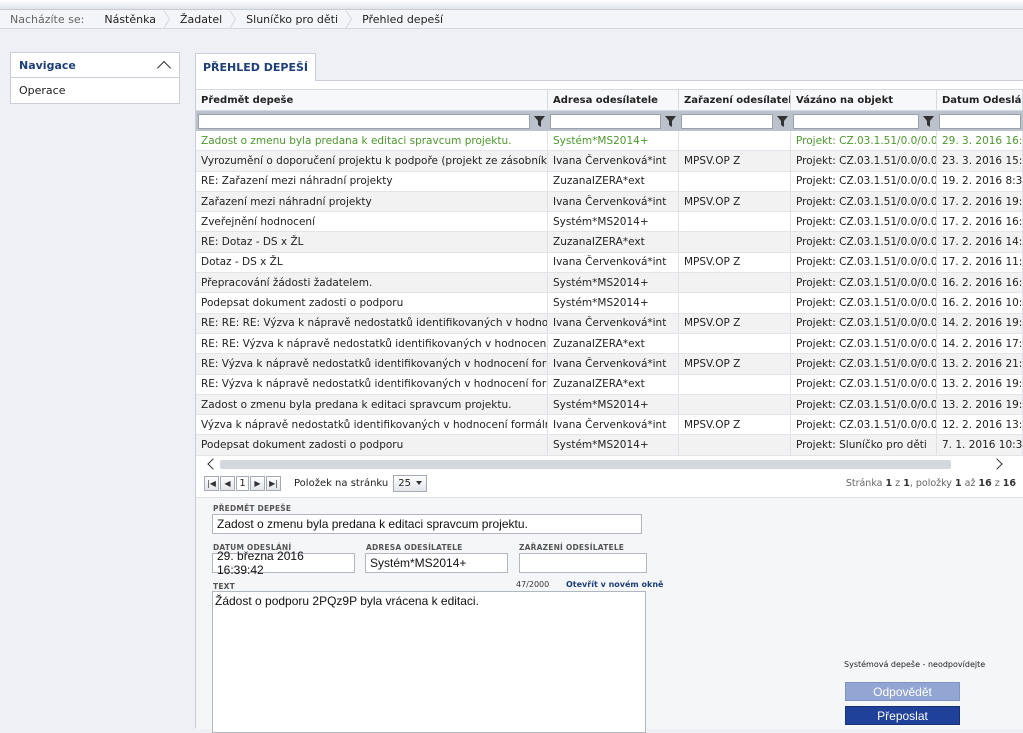 Image resolution: width=1023 pixels, height=733 pixels. What do you see at coordinates (856, 121) in the screenshot?
I see `filter-input-object` at bounding box center [856, 121].